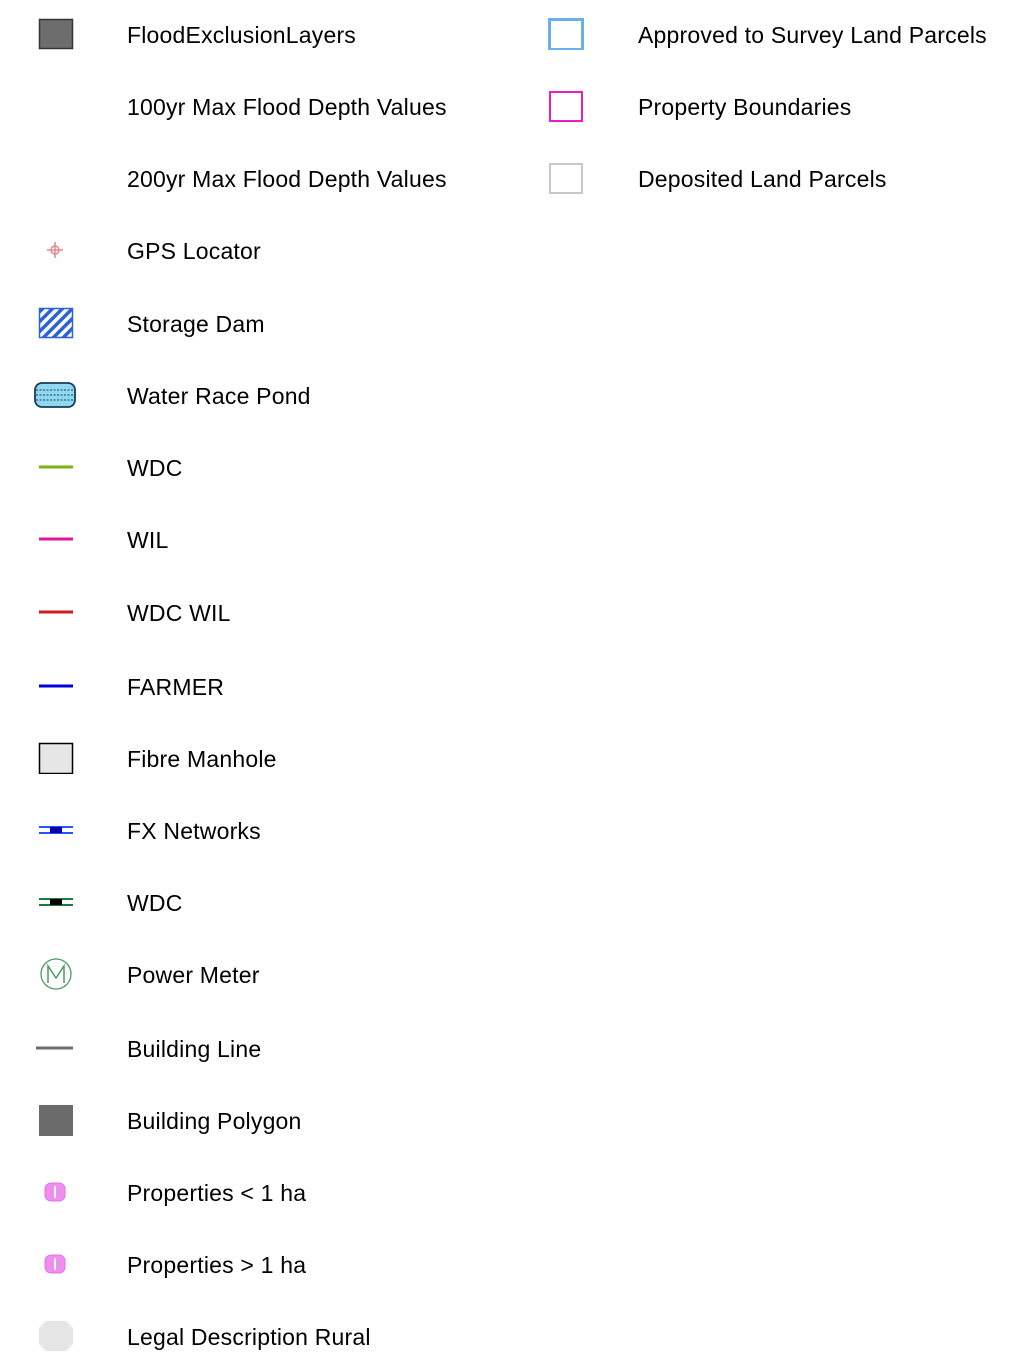 This screenshot has height=1360, width=1035. I want to click on legend-item-power-meter: Power Meter, so click(270, 974).